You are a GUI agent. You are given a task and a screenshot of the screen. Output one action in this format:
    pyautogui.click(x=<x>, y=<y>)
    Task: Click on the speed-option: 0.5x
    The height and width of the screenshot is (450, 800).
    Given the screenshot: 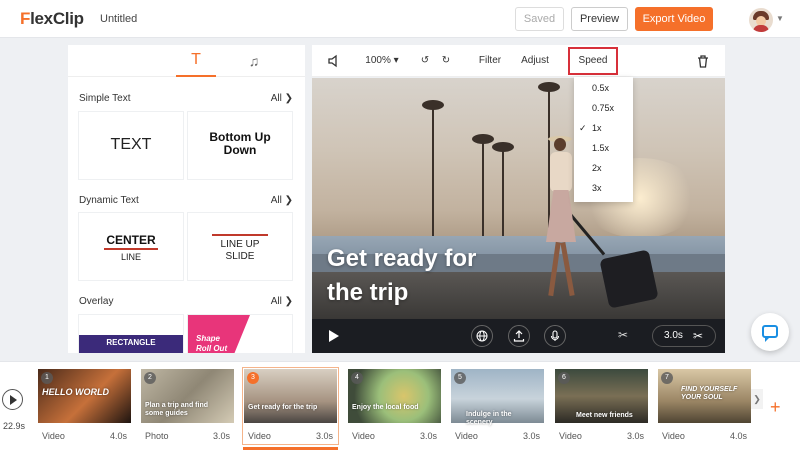 What is the action you would take?
    pyautogui.click(x=603, y=88)
    